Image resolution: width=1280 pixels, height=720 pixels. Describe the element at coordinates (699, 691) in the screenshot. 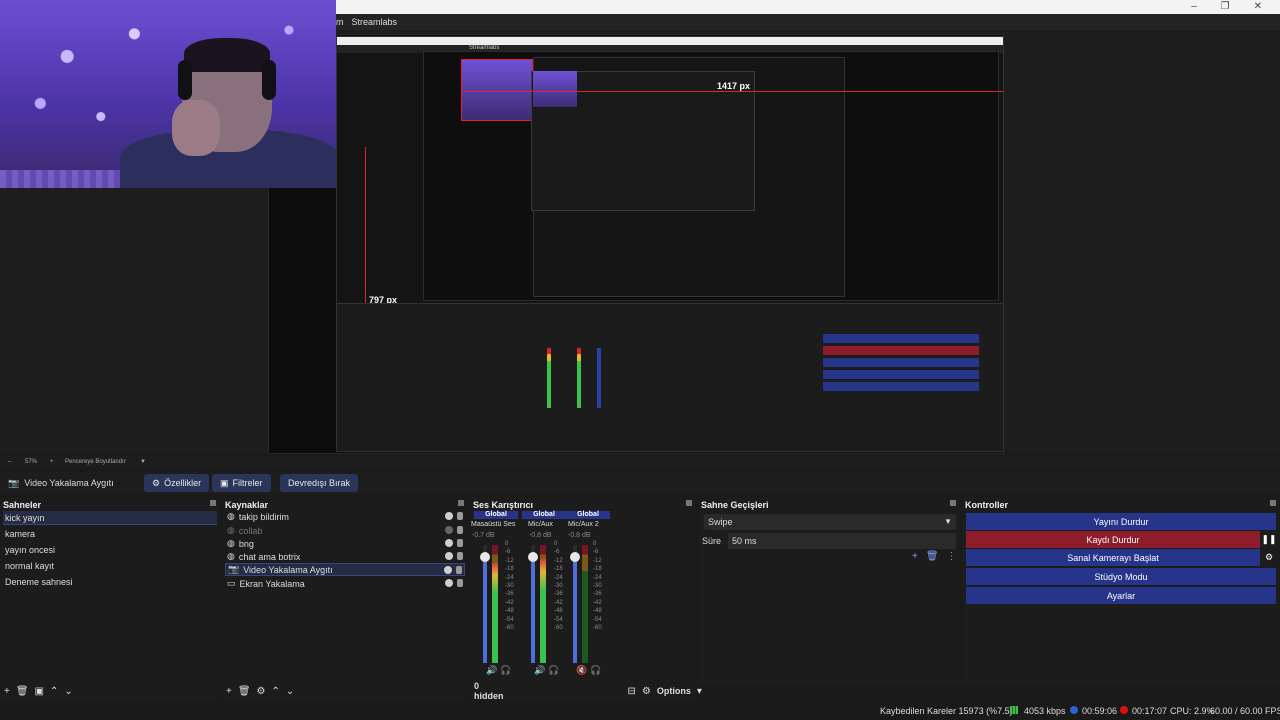

I see `chevron-down-icon: ▾` at that location.